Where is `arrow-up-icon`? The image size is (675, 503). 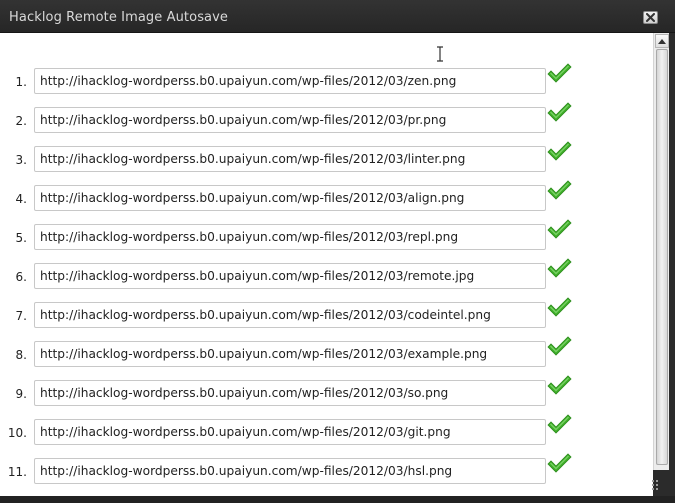
arrow-up-icon is located at coordinates (662, 41).